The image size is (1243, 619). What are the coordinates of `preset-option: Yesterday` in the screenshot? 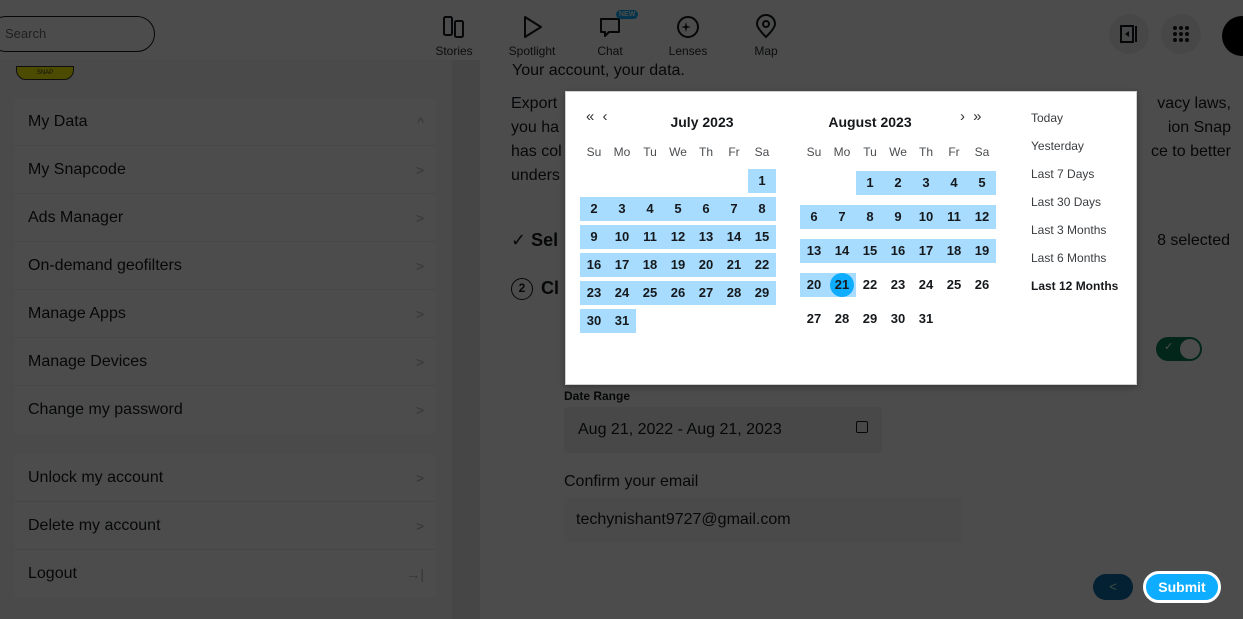 It's located at (1074, 152).